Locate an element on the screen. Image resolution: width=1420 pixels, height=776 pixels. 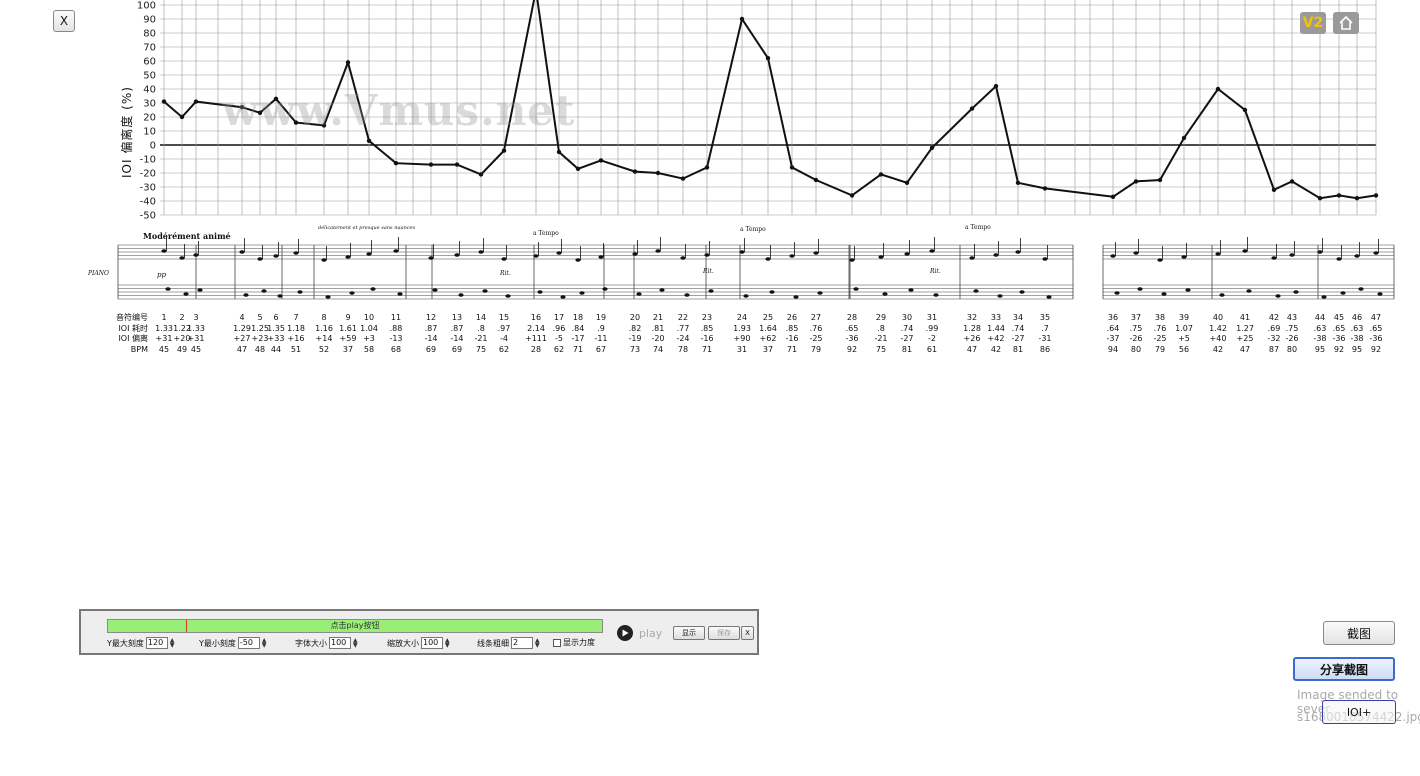
play-label: play is located at coordinates (650, 633).